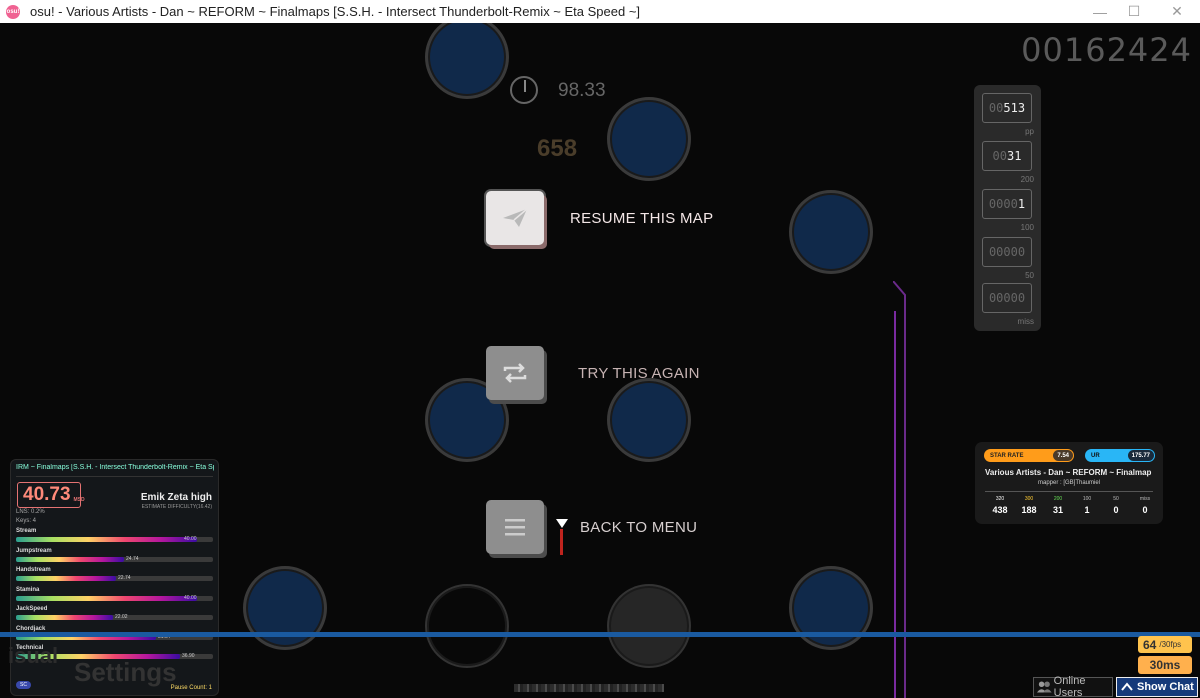 This screenshot has width=1200, height=698. Describe the element at coordinates (1044, 687) in the screenshot. I see `users-icon` at that location.